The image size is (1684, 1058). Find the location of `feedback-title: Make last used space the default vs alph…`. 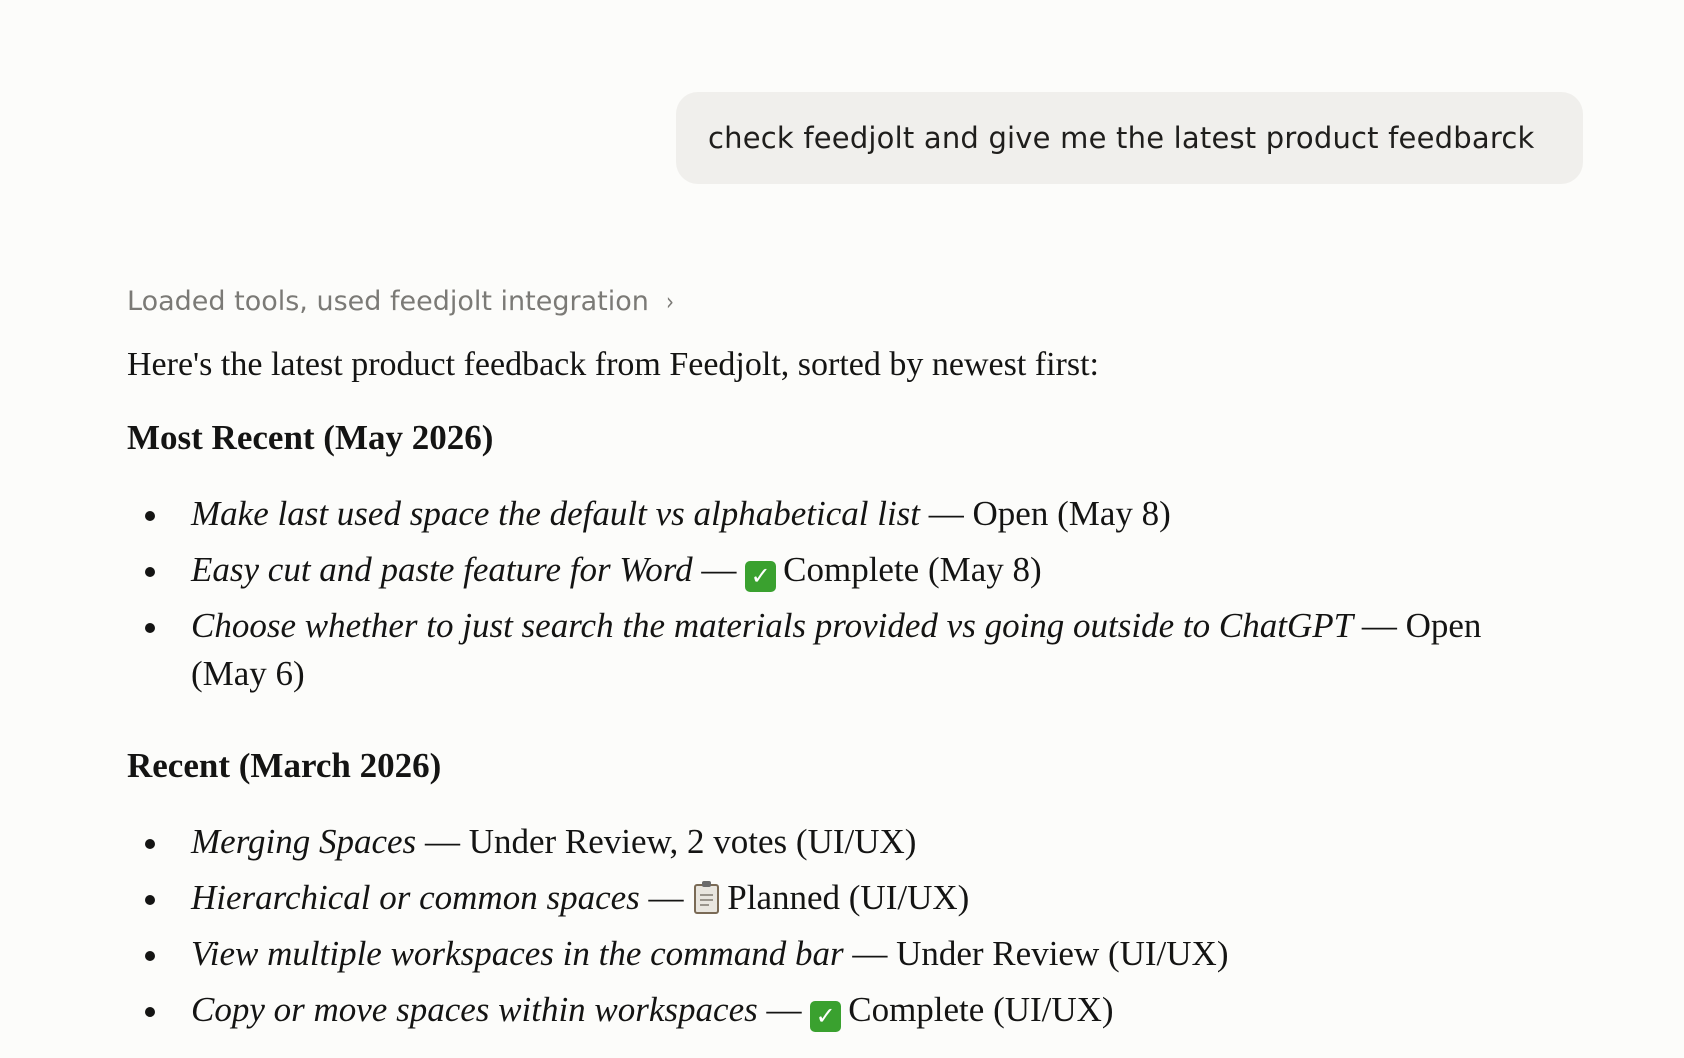

feedback-title: Make last used space the default vs alph… is located at coordinates (556, 513).